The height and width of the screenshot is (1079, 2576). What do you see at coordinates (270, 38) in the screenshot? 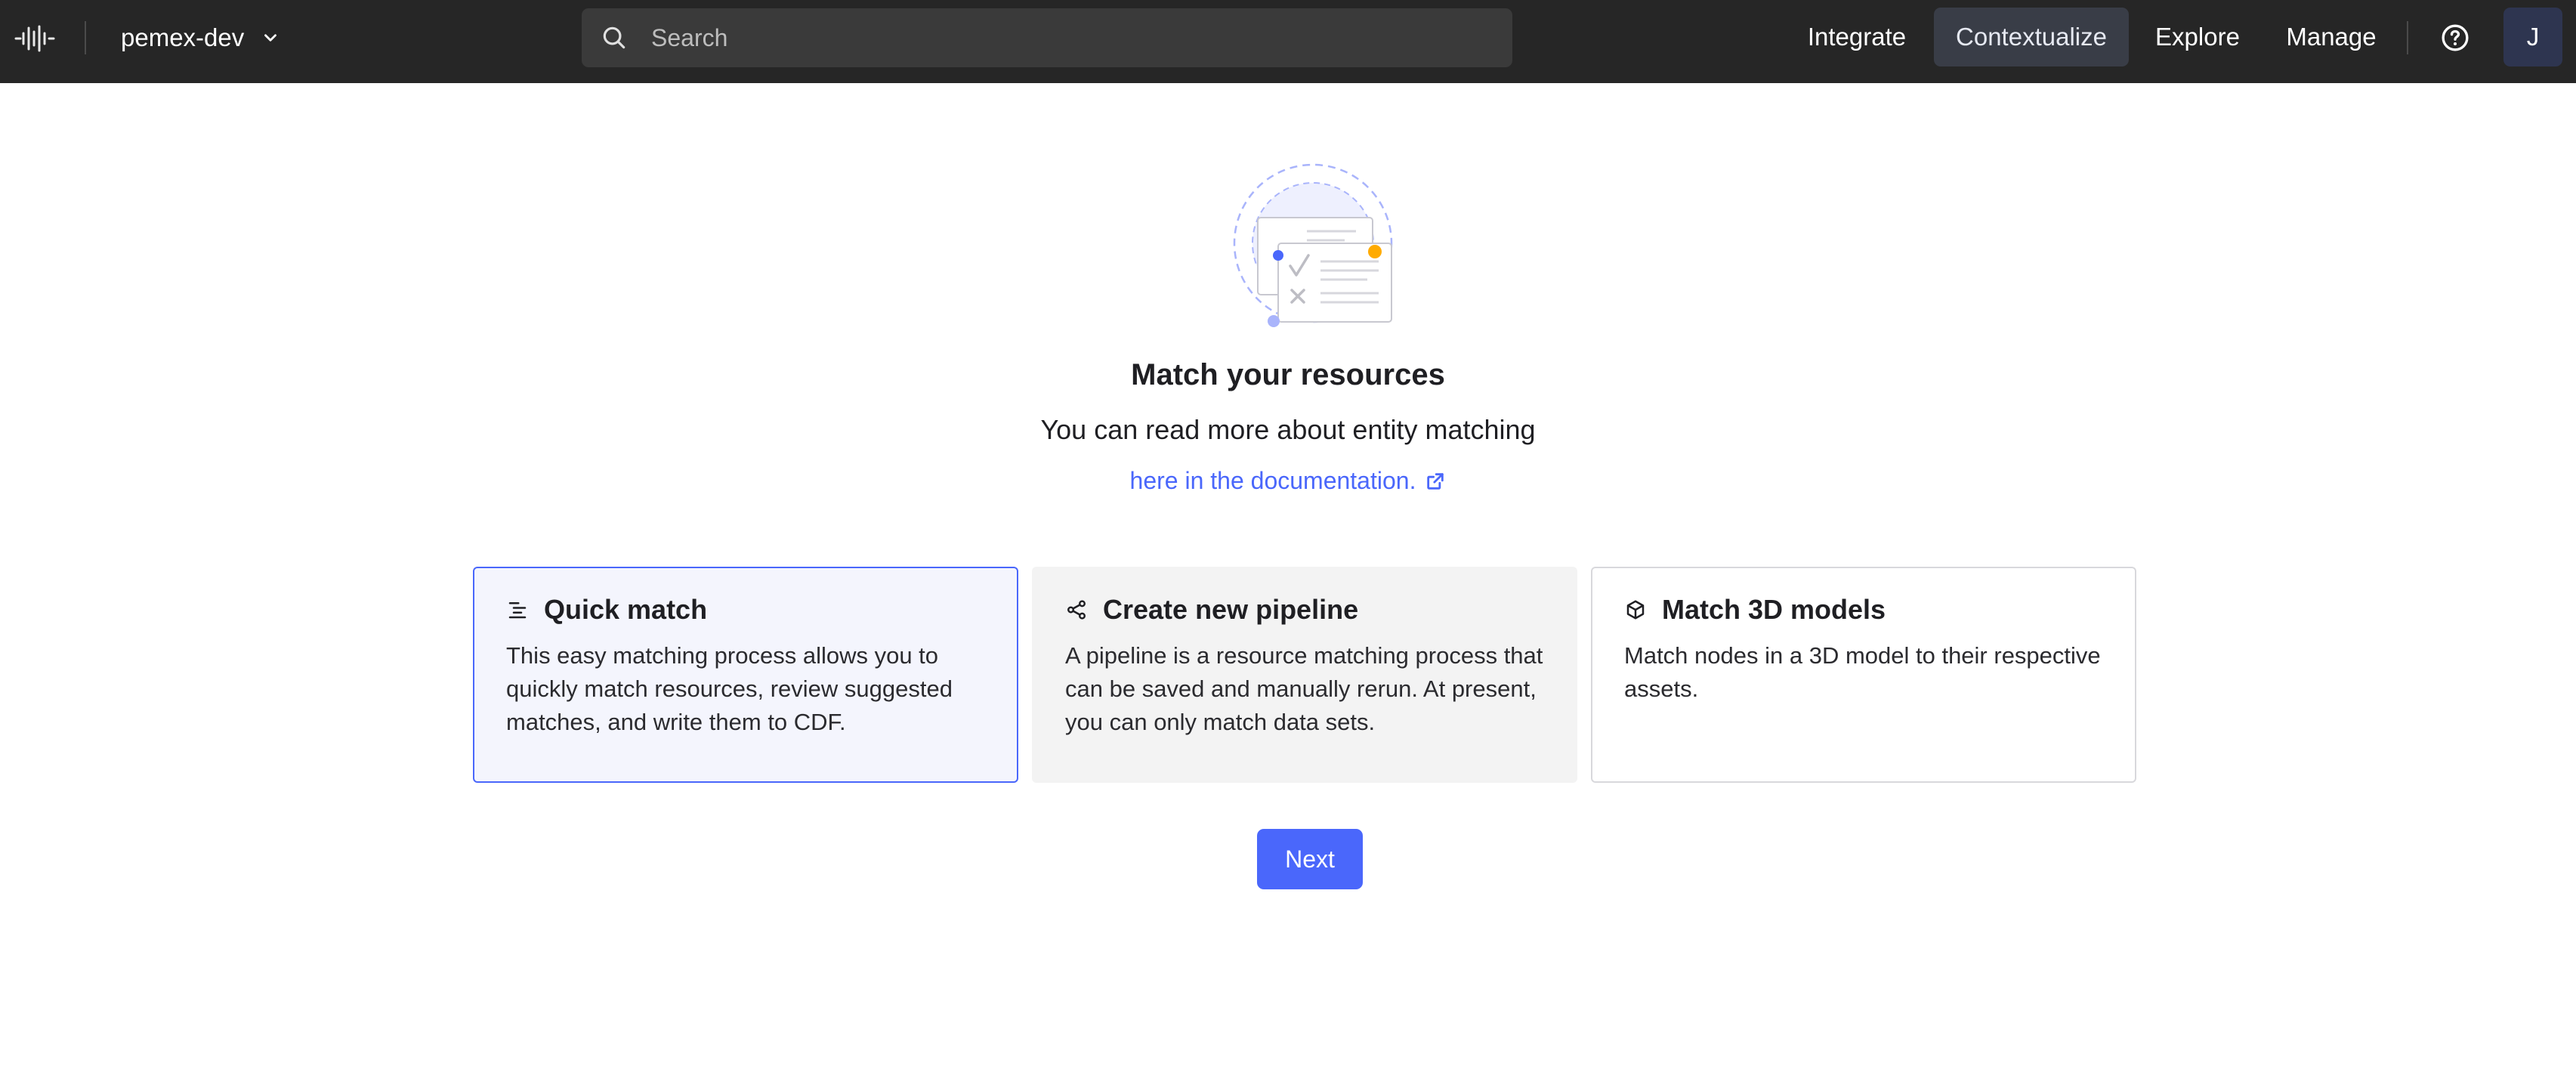
I see `chevron-down-icon` at bounding box center [270, 38].